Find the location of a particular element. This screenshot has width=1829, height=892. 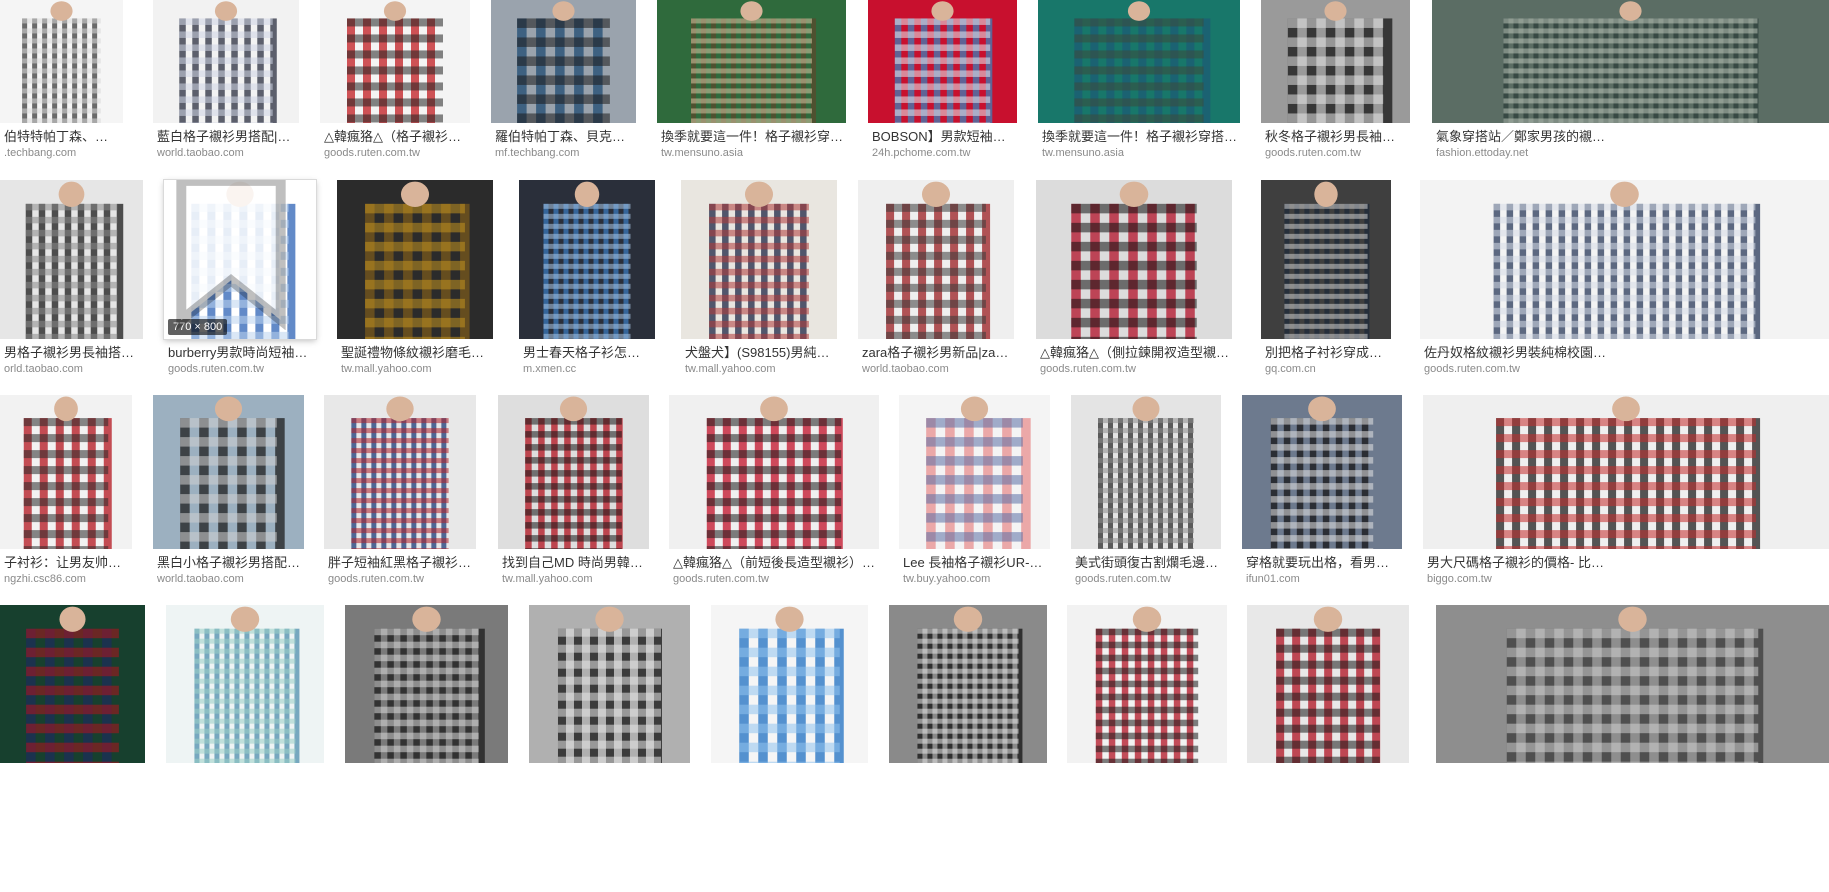

result-thumbnail: 770 × 800 is located at coordinates (240, 259).